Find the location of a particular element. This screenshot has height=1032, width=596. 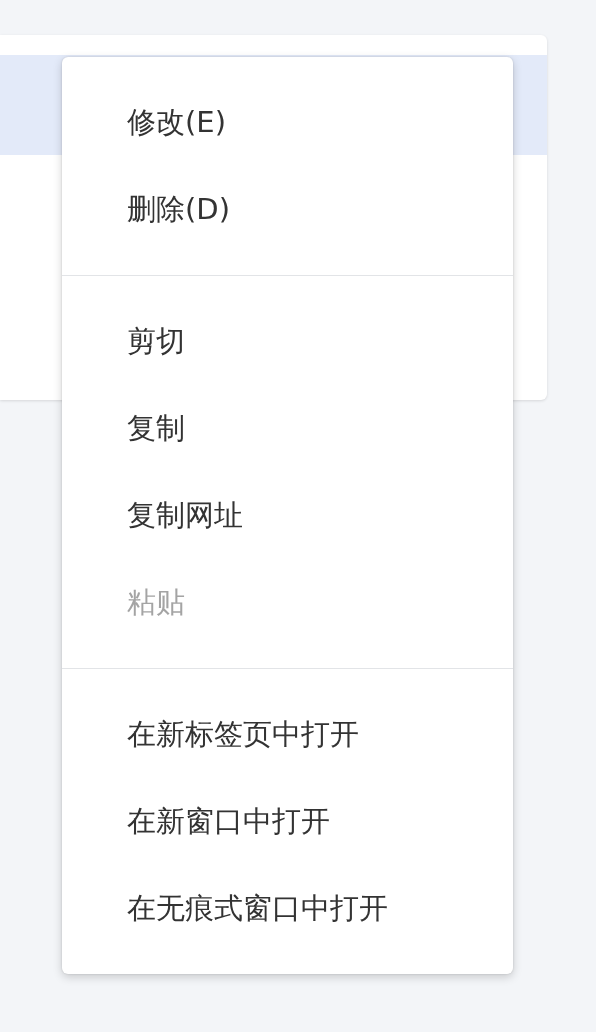

menu-item: 修改(E) is located at coordinates (287, 122).